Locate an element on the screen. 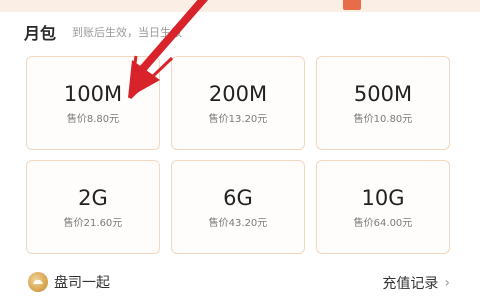 This screenshot has width=480, height=300. section-subtitle: 到账后生效，当日生效 is located at coordinates (127, 32).